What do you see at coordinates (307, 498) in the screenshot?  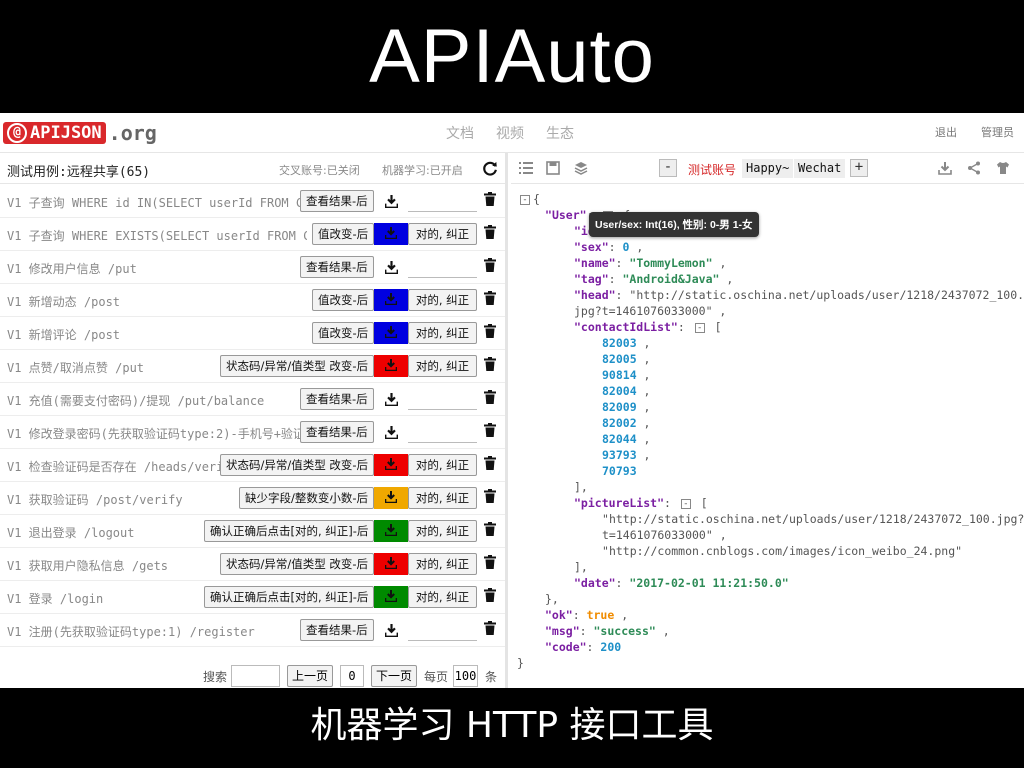 I see `compare-status-button: 缺少字段/整数变小数-后` at bounding box center [307, 498].